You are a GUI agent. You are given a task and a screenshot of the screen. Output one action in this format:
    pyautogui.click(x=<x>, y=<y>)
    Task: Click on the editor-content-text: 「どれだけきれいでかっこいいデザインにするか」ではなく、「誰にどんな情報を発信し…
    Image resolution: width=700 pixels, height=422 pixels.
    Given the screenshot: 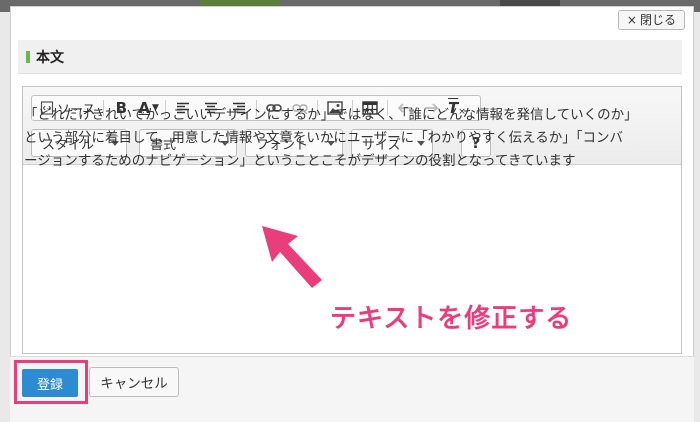 What is the action you would take?
    pyautogui.click(x=329, y=138)
    